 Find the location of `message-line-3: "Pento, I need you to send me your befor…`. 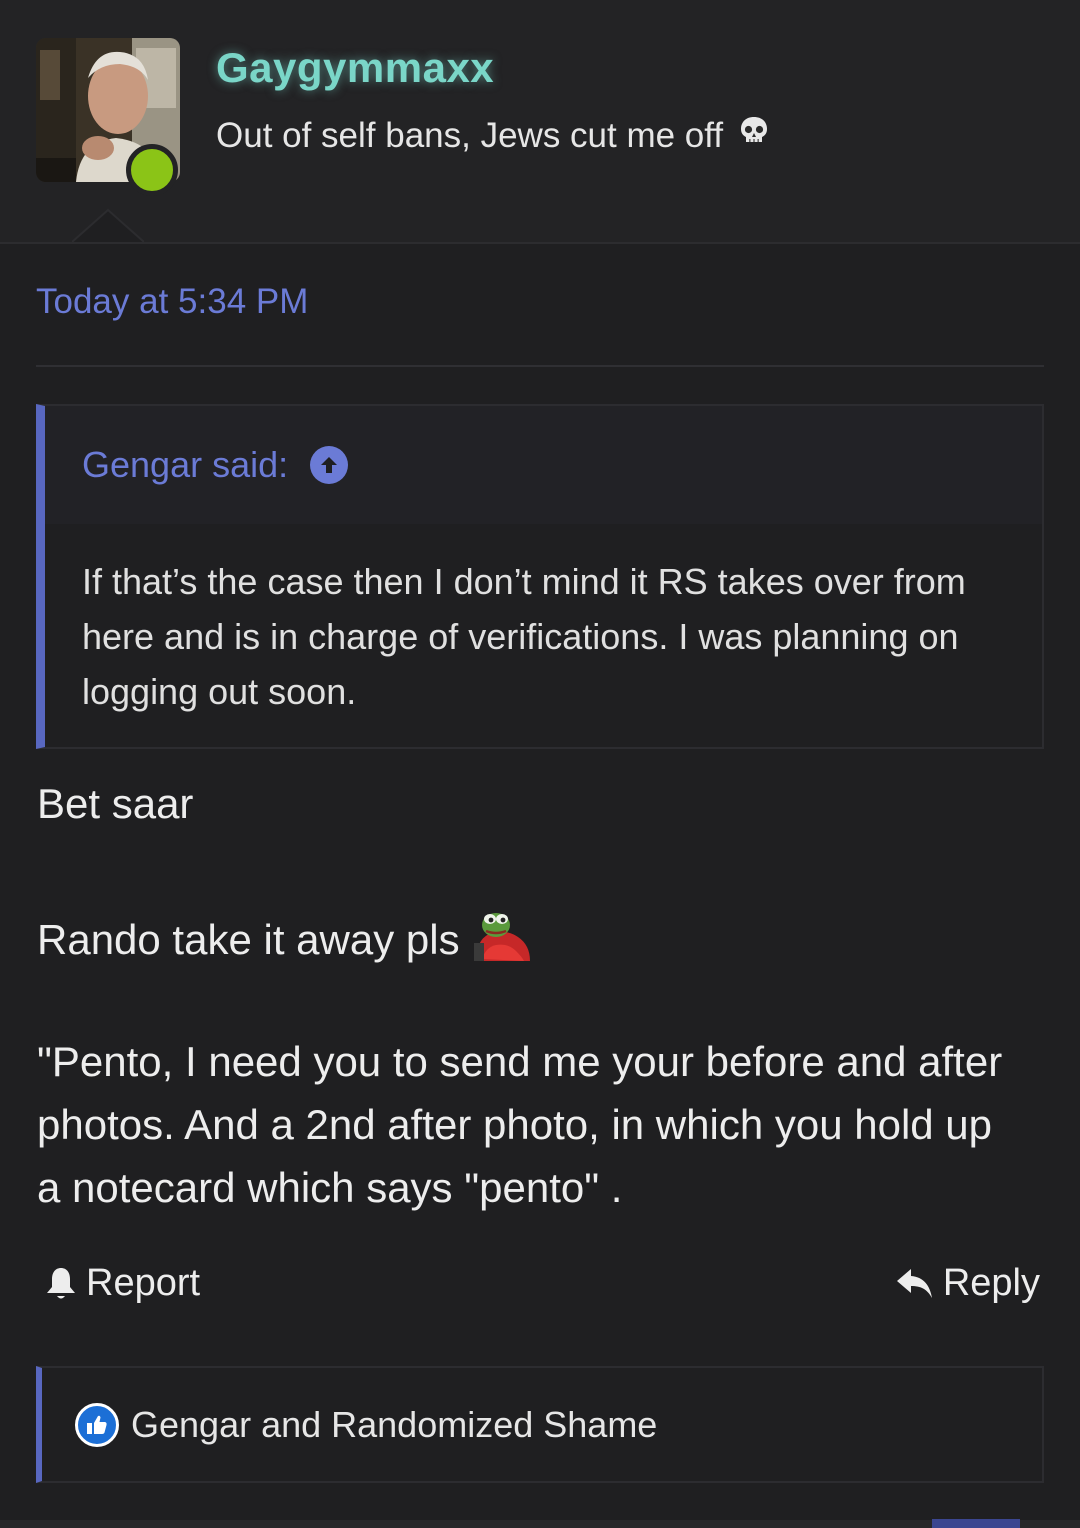

message-line-3: "Pento, I need you to send me your befor… is located at coordinates (520, 1124).